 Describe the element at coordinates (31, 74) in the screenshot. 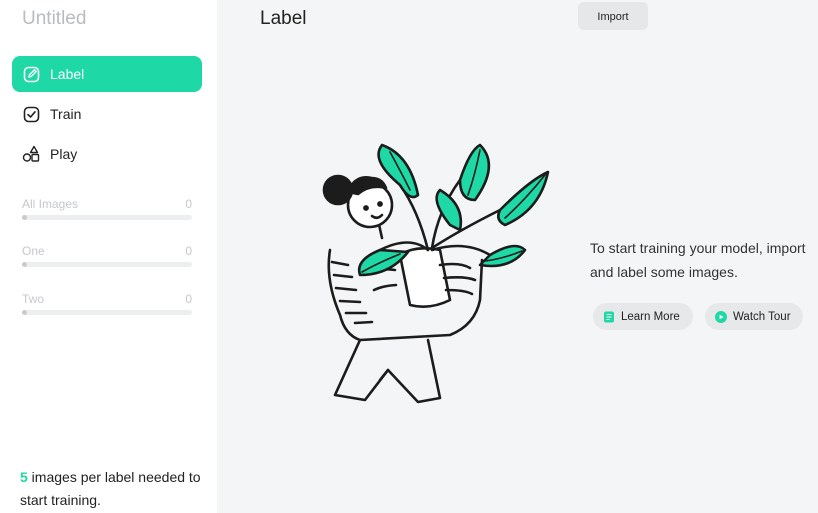

I see `edit-icon` at that location.